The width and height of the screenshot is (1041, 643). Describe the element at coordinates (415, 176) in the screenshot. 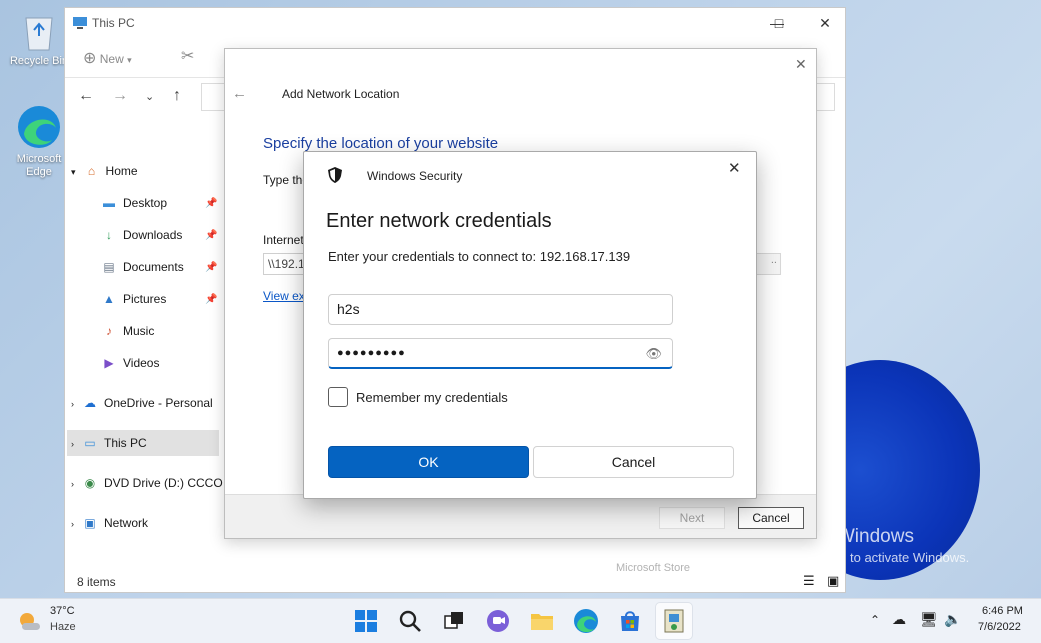

I see `security-title: Windows Security` at that location.